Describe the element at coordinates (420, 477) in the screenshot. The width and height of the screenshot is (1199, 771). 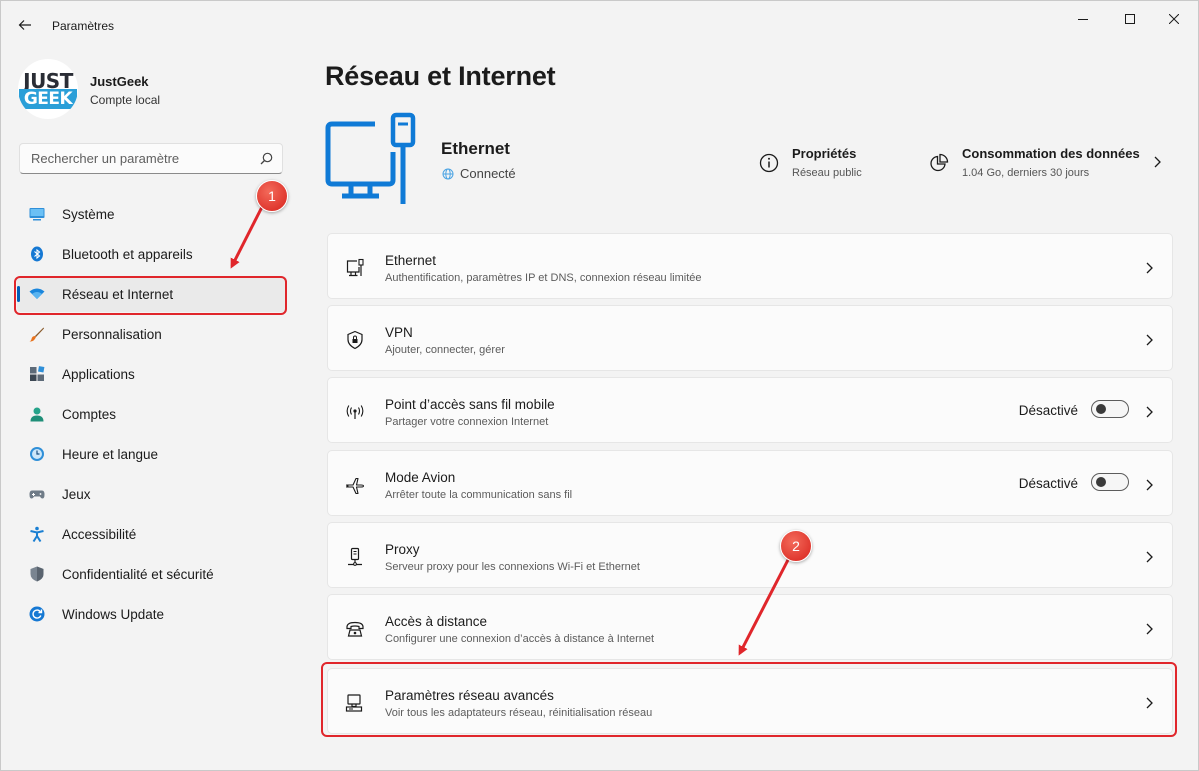
I see `card-title: Mode Avion` at that location.